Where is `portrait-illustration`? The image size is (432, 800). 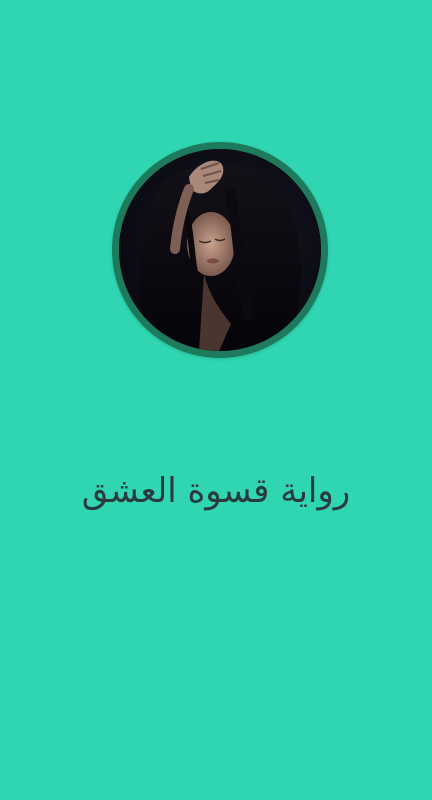 portrait-illustration is located at coordinates (220, 250).